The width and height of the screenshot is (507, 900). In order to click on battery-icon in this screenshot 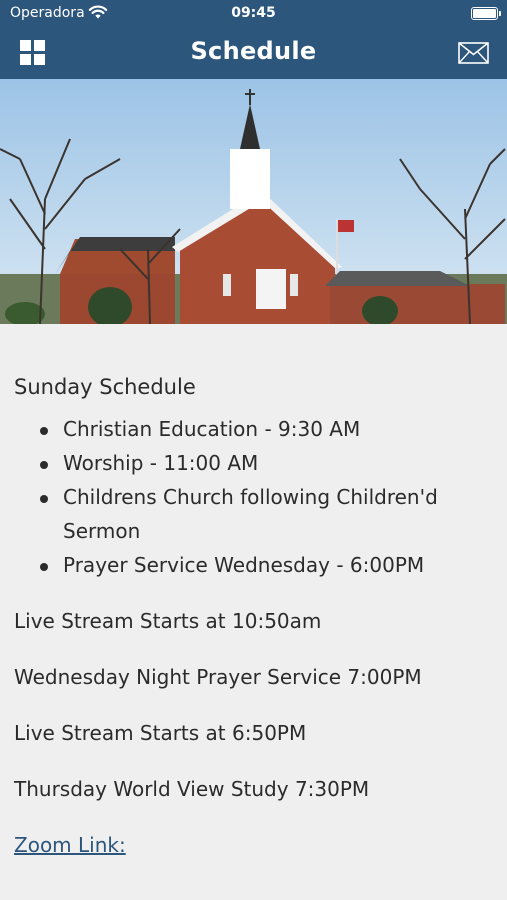, I will do `click(486, 13)`.